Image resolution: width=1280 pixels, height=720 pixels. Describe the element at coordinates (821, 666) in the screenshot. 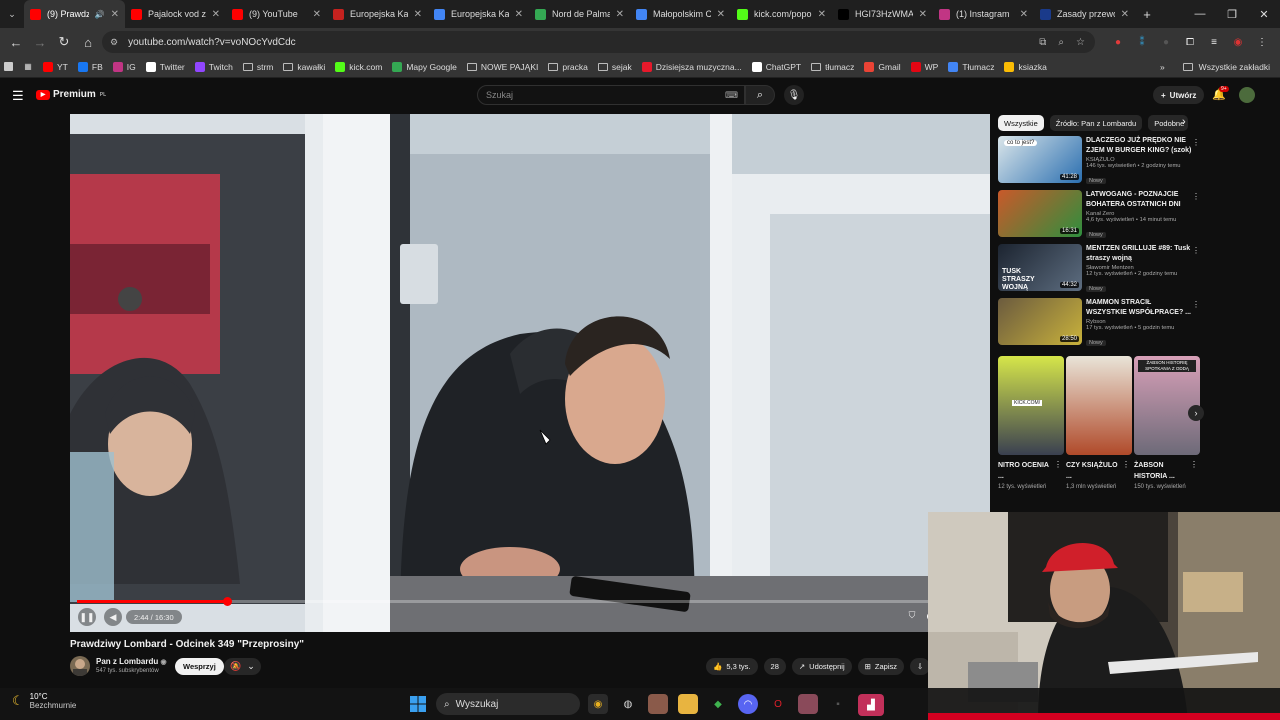

I see `share-button: ↗ Udostępnij` at that location.